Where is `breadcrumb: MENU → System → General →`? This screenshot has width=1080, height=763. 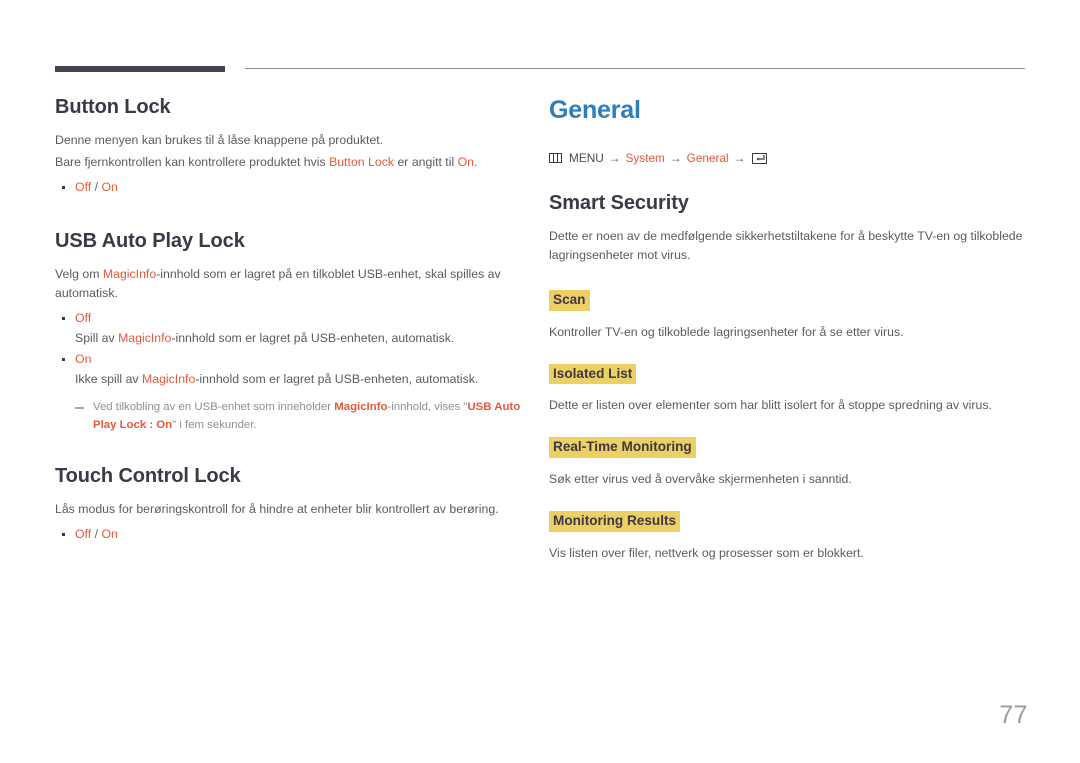
breadcrumb: MENU → System → General → is located at coordinates (788, 158).